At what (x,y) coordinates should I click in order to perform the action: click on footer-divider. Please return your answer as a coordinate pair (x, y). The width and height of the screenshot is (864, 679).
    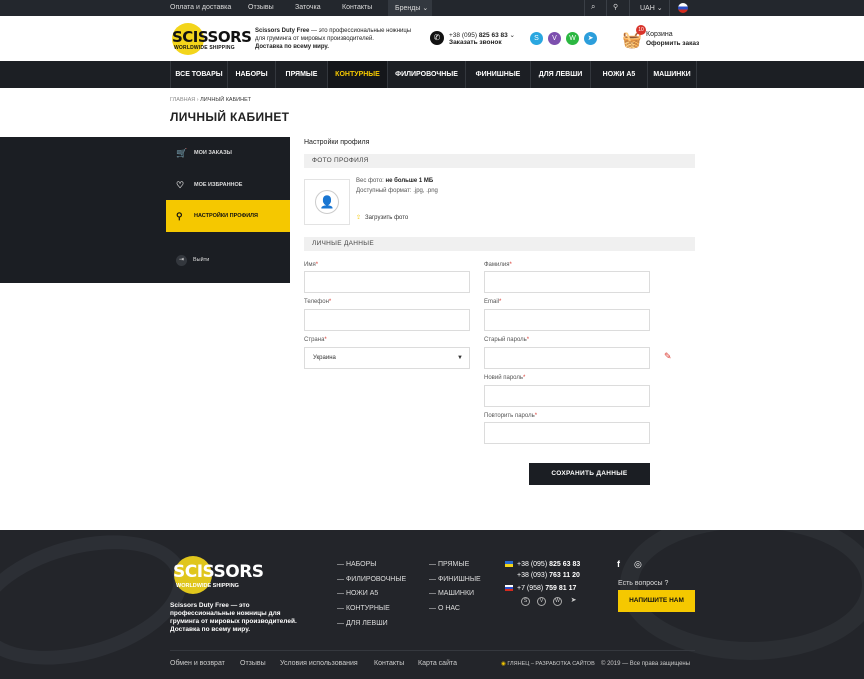
    Looking at the image, I should click on (432, 650).